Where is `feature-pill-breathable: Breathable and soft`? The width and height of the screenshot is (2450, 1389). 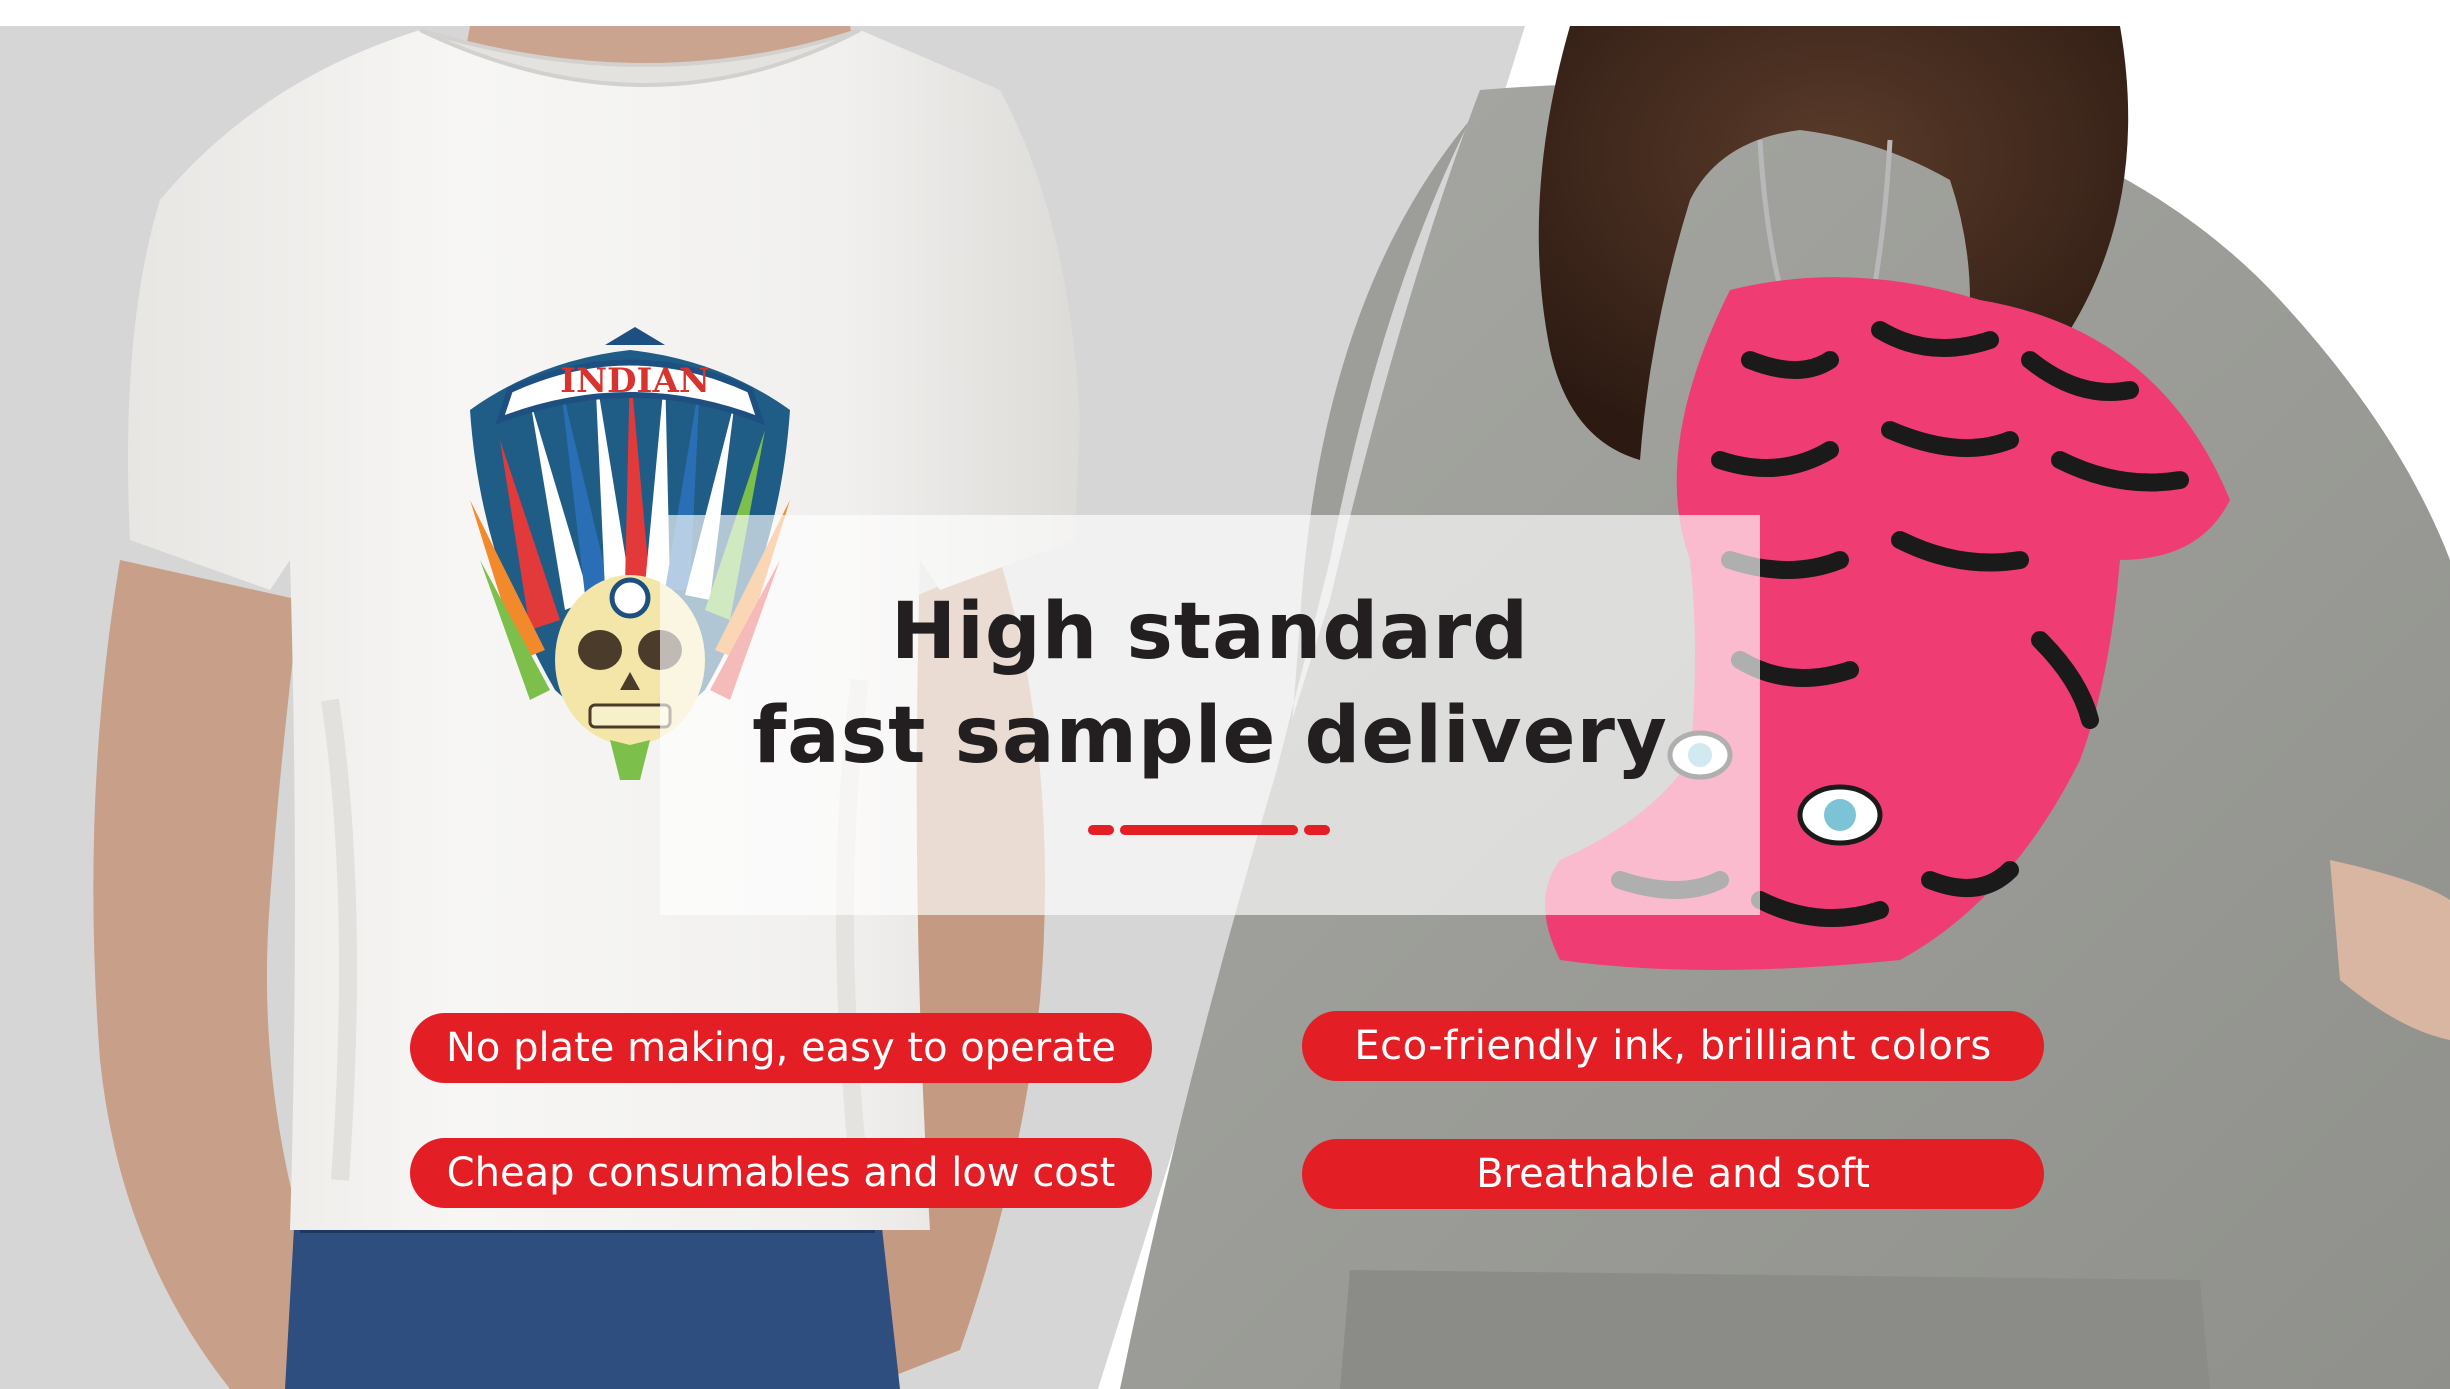
feature-pill-breathable: Breathable and soft is located at coordinates (1673, 1174).